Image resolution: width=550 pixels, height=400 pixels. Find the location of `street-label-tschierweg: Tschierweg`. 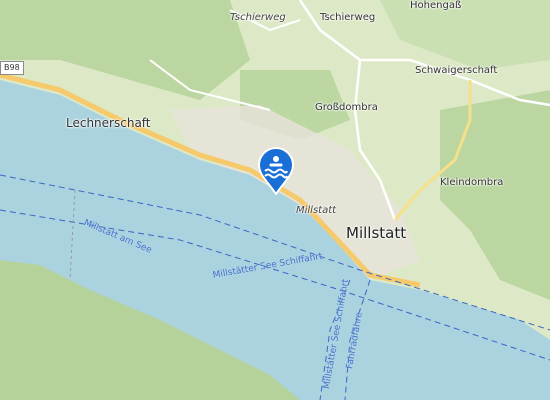

street-label-tschierweg: Tschierweg is located at coordinates (258, 17).